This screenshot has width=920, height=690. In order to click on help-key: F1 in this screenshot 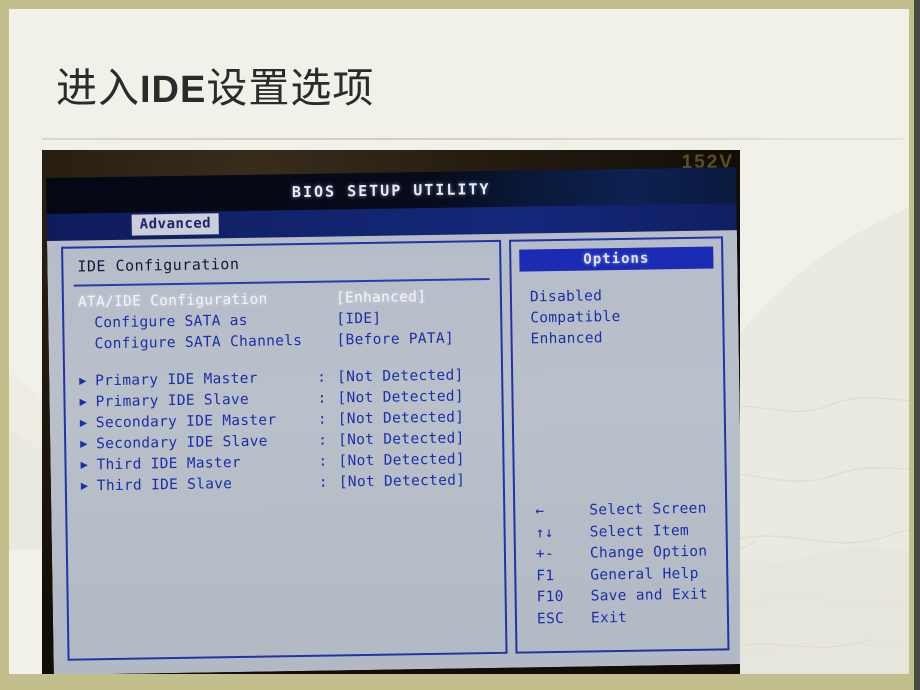, I will do `click(545, 575)`.